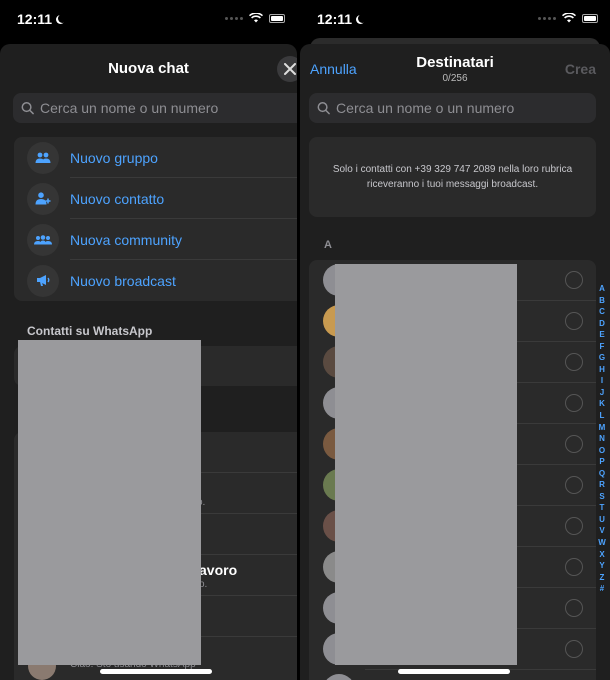 Image resolution: width=610 pixels, height=680 pixels. Describe the element at coordinates (602, 301) in the screenshot. I see `alphabet-index-letter: B` at that location.